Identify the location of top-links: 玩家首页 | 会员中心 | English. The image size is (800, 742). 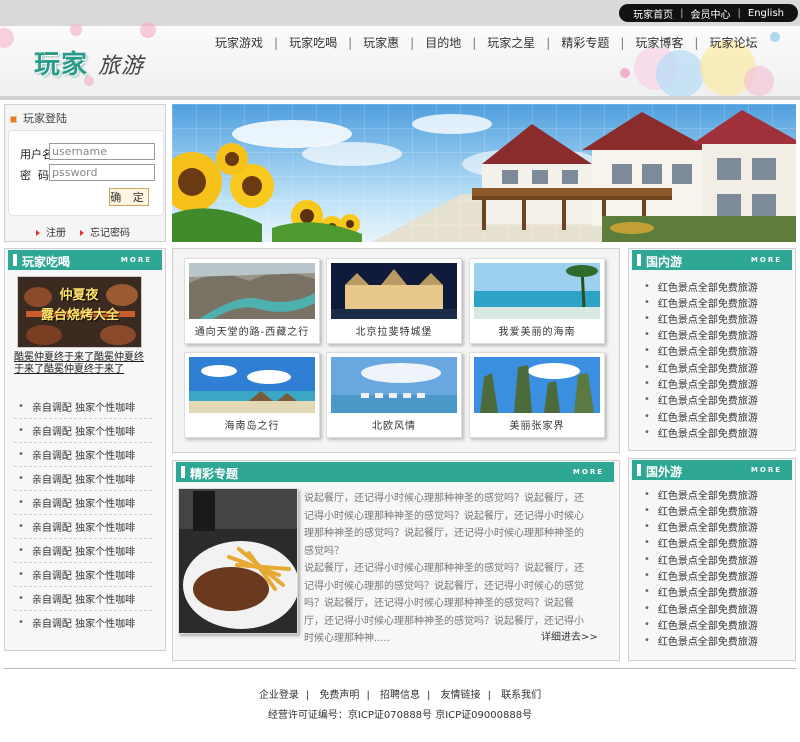
(708, 13).